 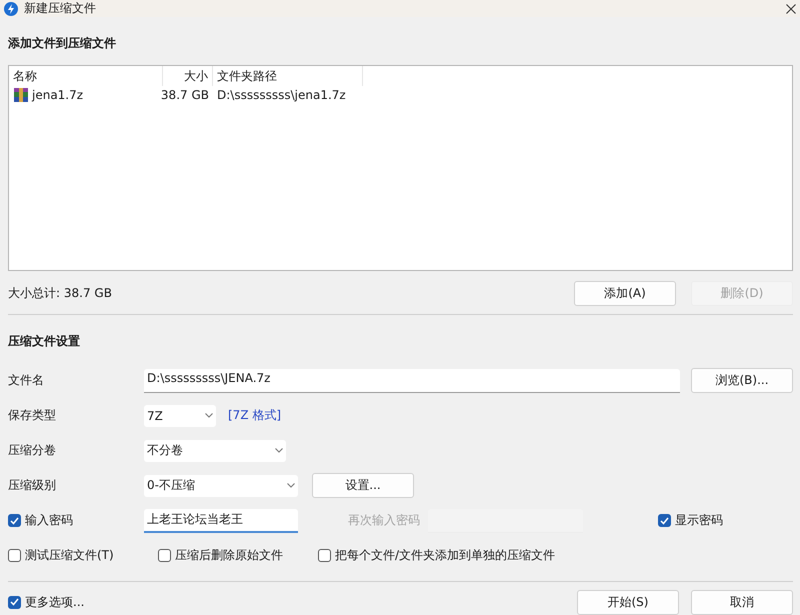 What do you see at coordinates (26, 380) in the screenshot?
I see `field-label: 文件名` at bounding box center [26, 380].